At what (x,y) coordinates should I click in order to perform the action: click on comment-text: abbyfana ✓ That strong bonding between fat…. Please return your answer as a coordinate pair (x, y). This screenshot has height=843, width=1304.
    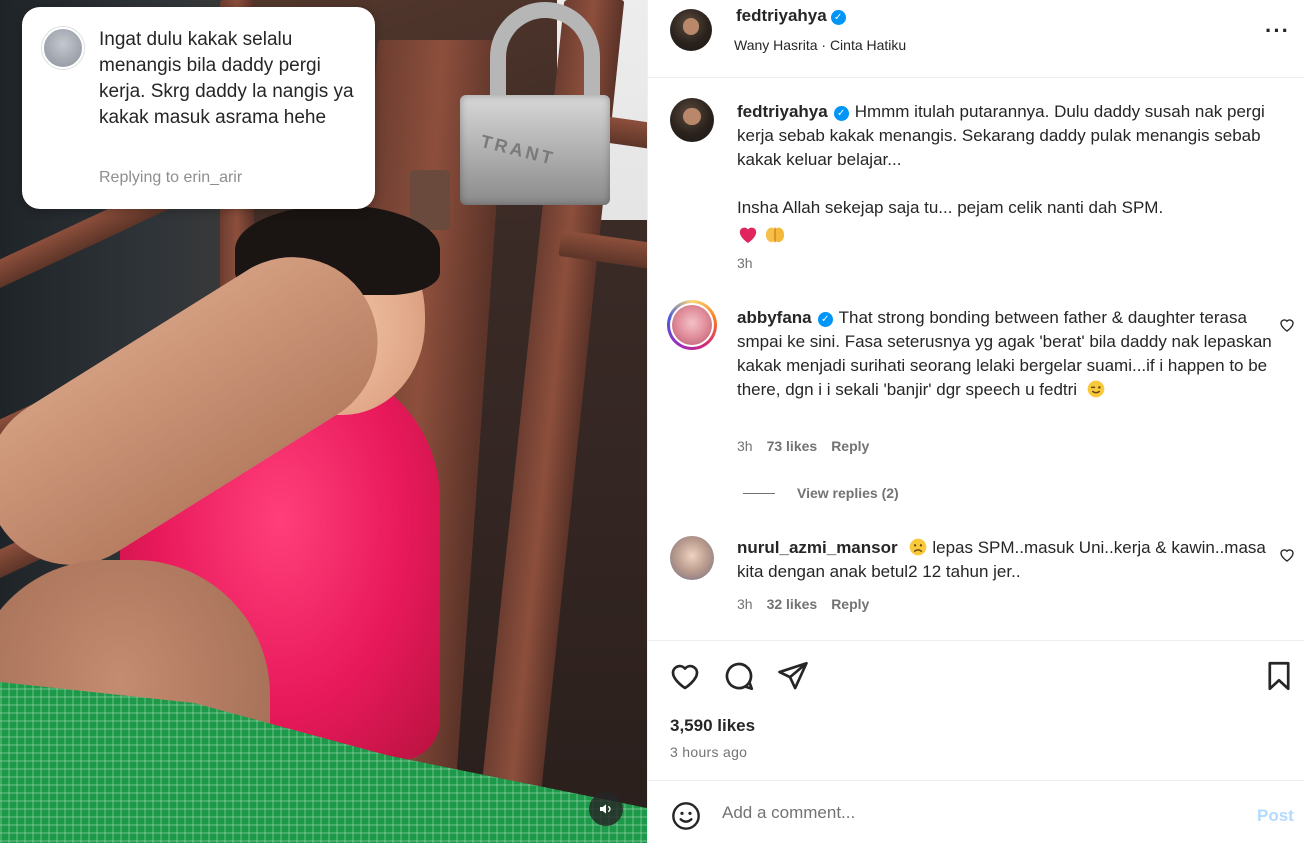
    Looking at the image, I should click on (1004, 354).